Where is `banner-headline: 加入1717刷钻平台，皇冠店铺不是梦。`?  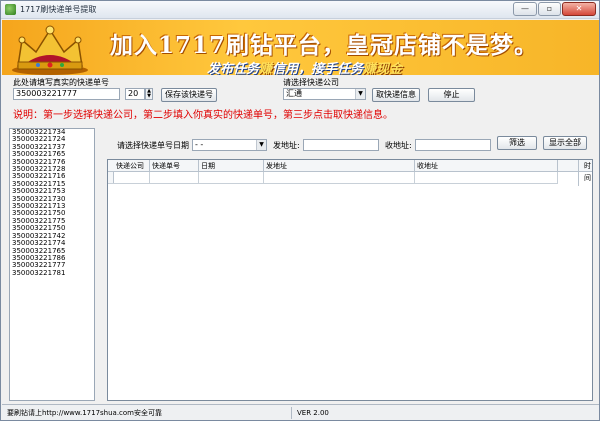
banner-headline: 加入1717刷钻平台，皇冠店铺不是梦。 is located at coordinates (324, 45).